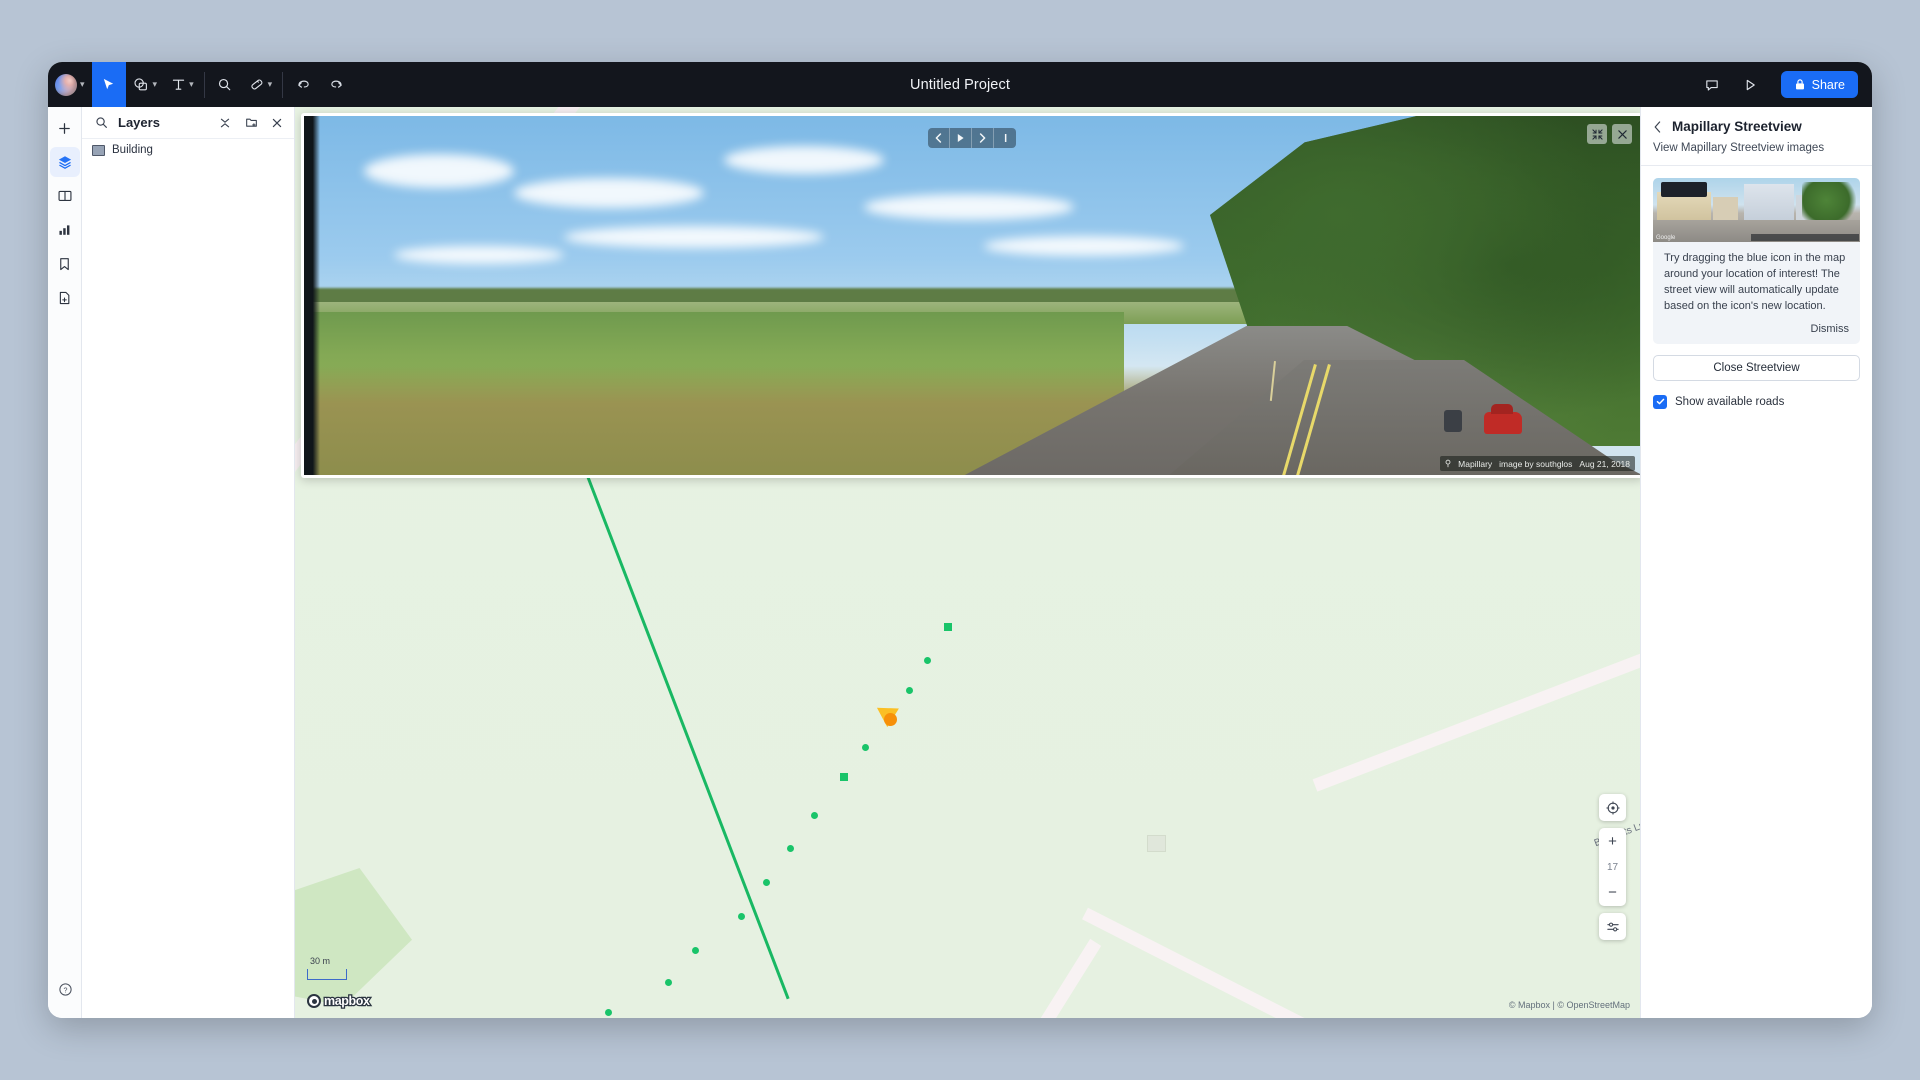 The width and height of the screenshot is (1920, 1080). What do you see at coordinates (1756, 124) in the screenshot?
I see `right-panel-header: Mapillary Streetview` at bounding box center [1756, 124].